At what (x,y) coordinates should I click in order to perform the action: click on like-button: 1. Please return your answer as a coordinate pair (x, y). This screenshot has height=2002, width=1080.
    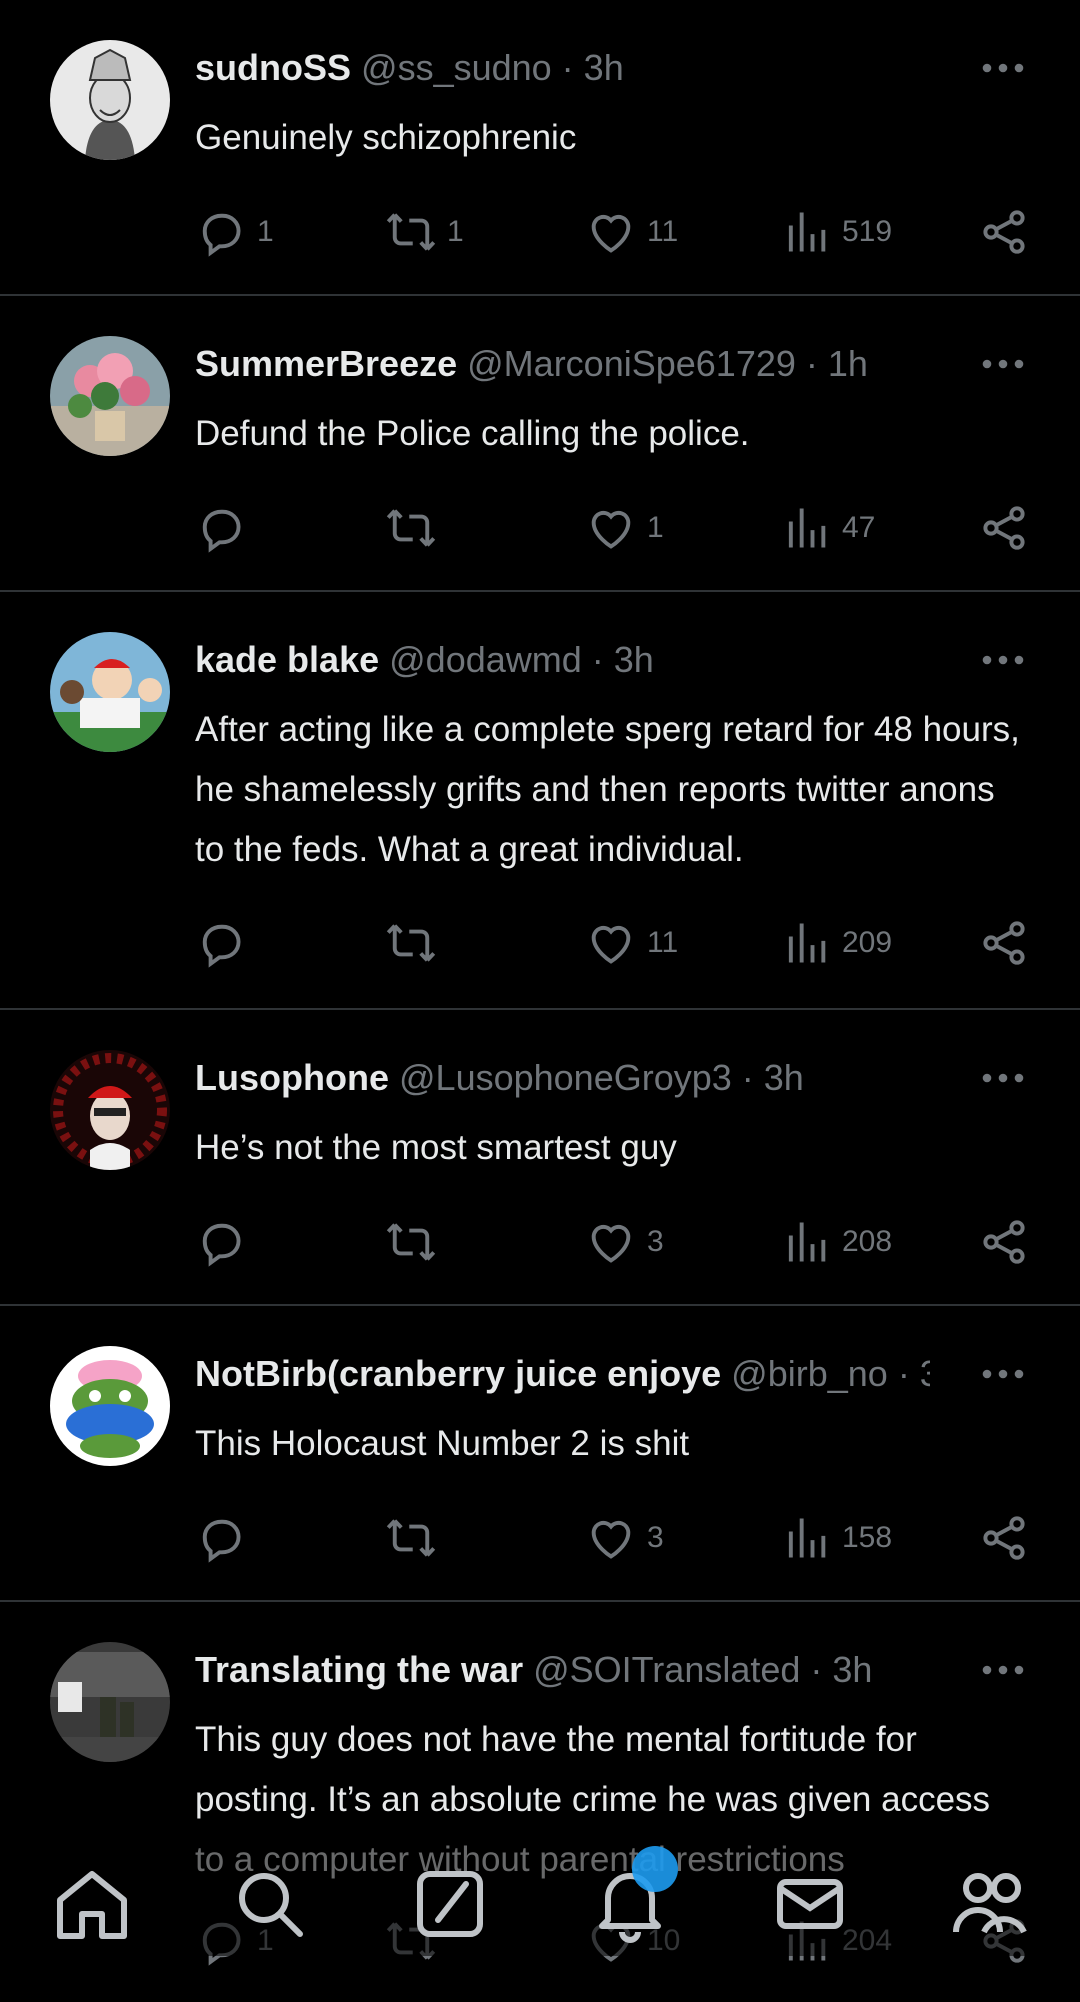
    Looking at the image, I should click on (624, 528).